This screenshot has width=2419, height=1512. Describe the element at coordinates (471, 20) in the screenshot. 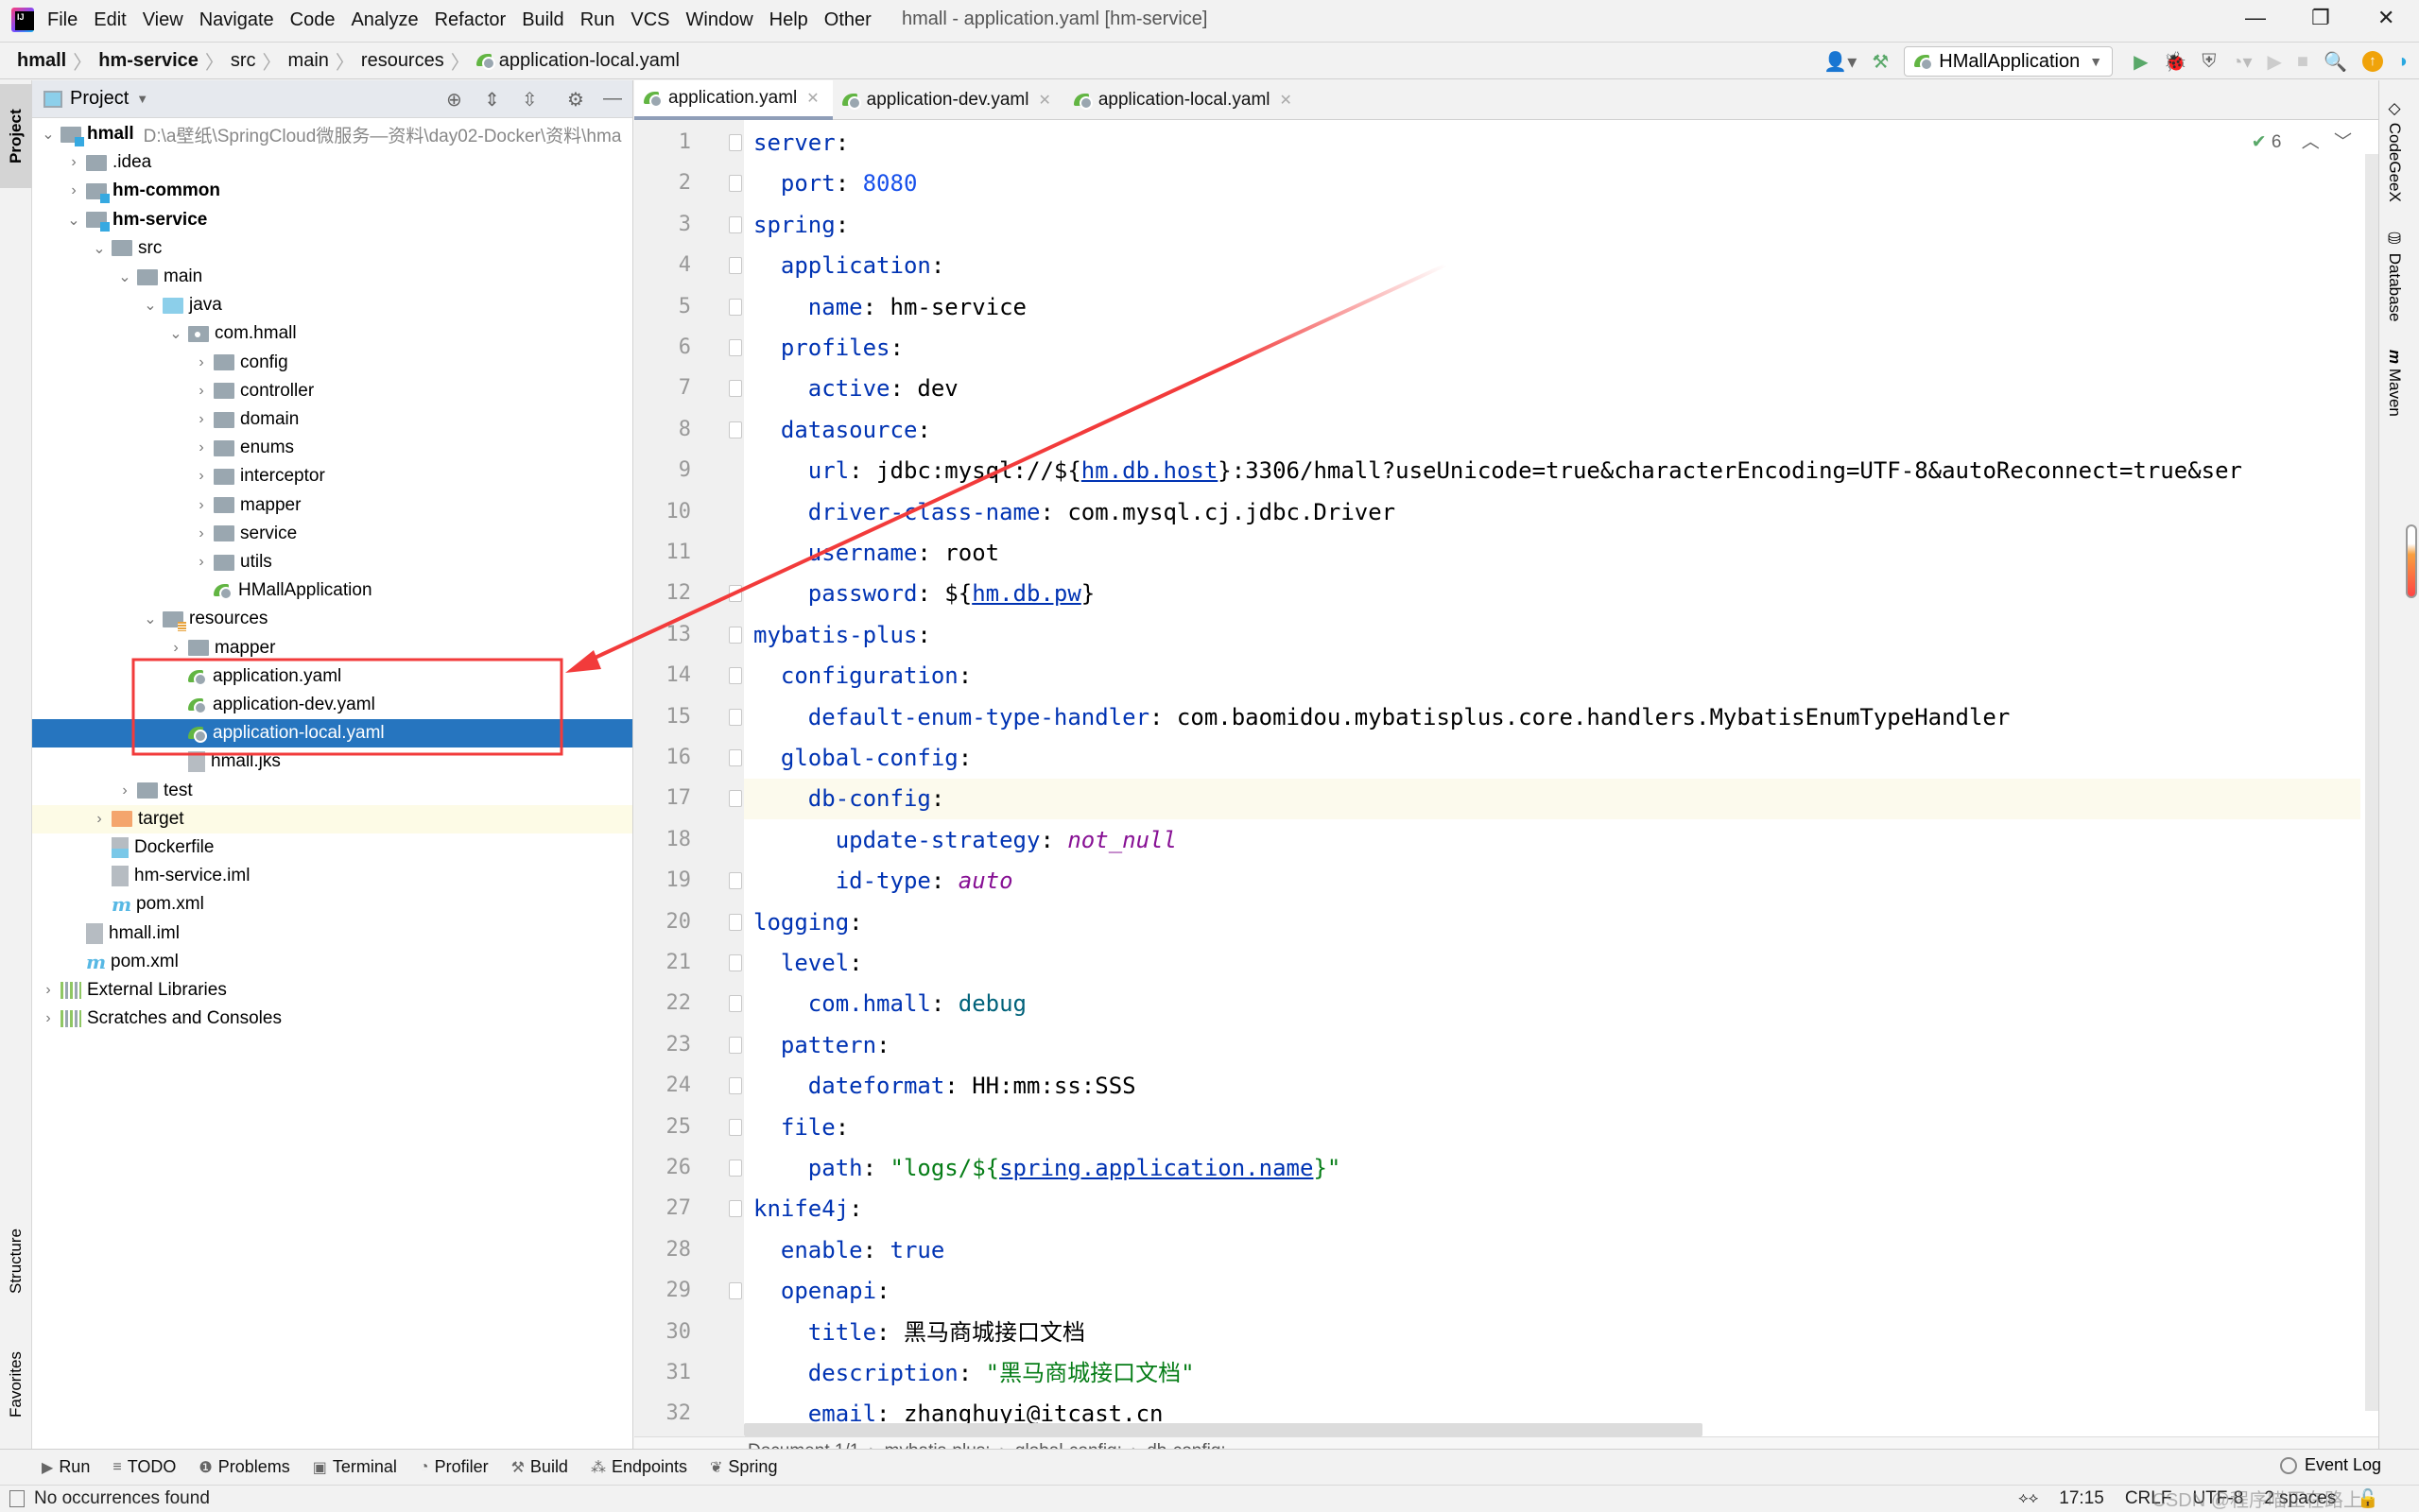

I see `menu-refactor: Refactor` at that location.